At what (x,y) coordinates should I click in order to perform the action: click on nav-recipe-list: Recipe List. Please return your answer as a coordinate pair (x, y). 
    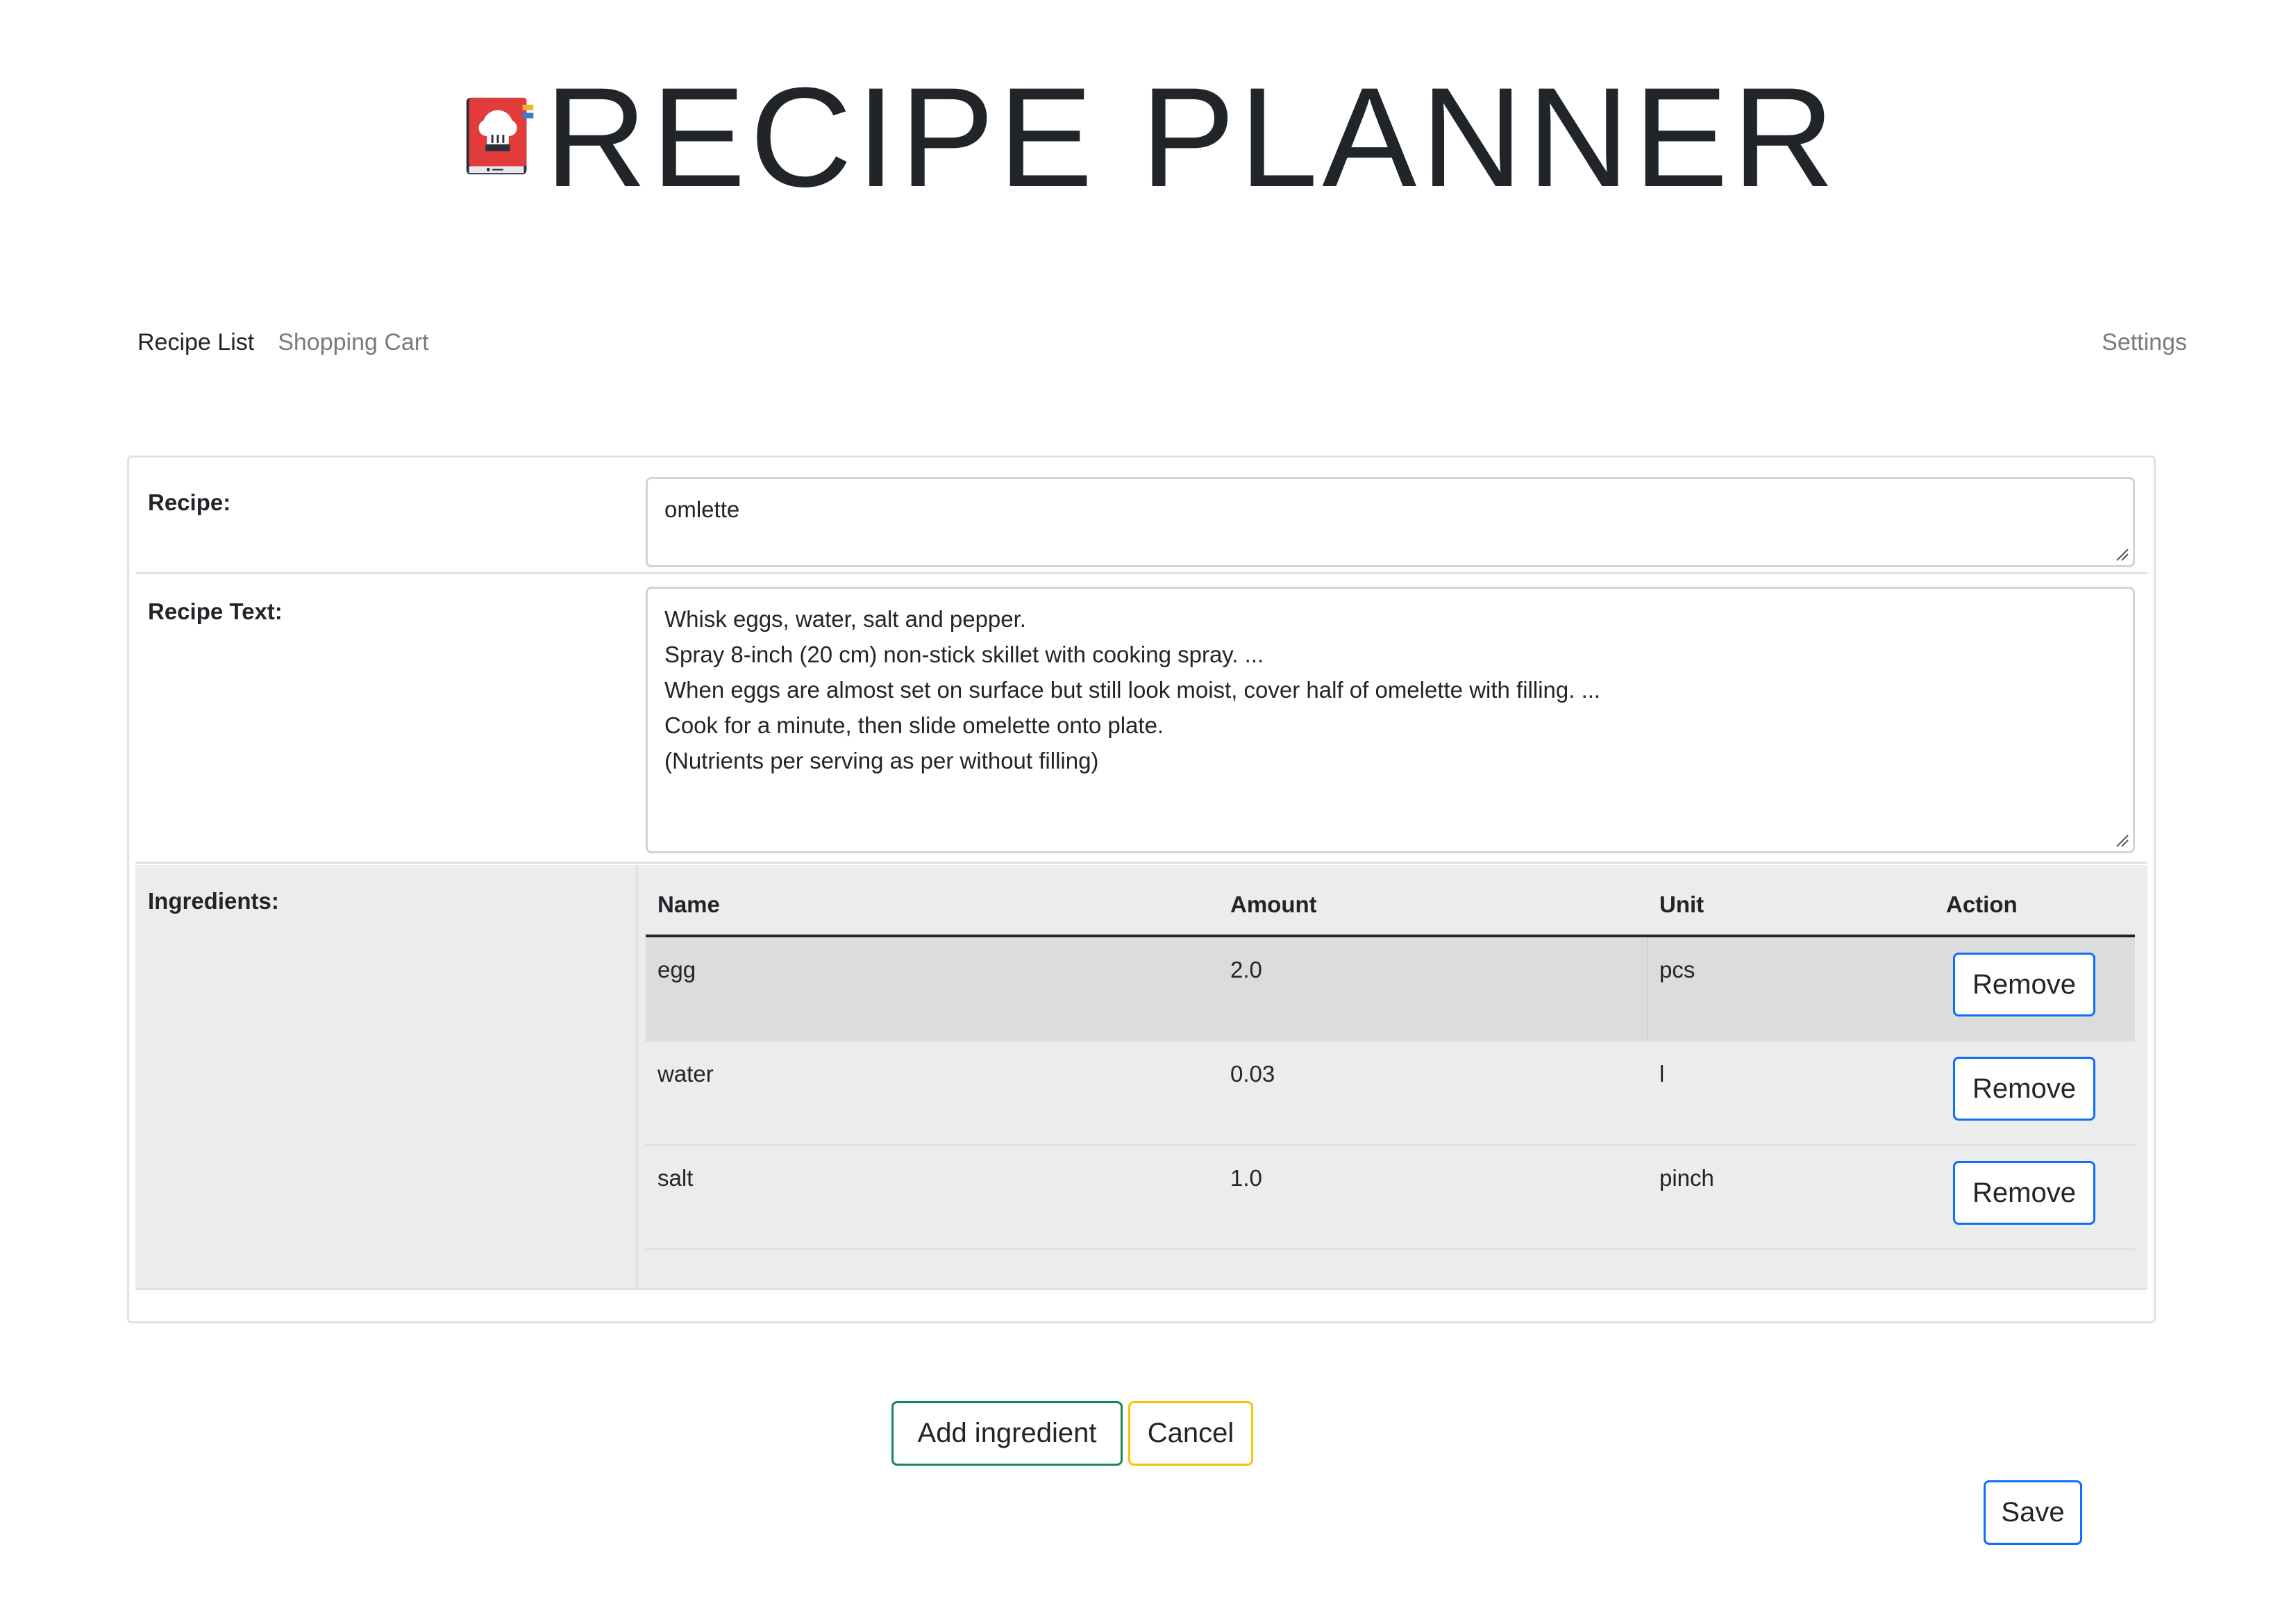
    Looking at the image, I should click on (195, 343).